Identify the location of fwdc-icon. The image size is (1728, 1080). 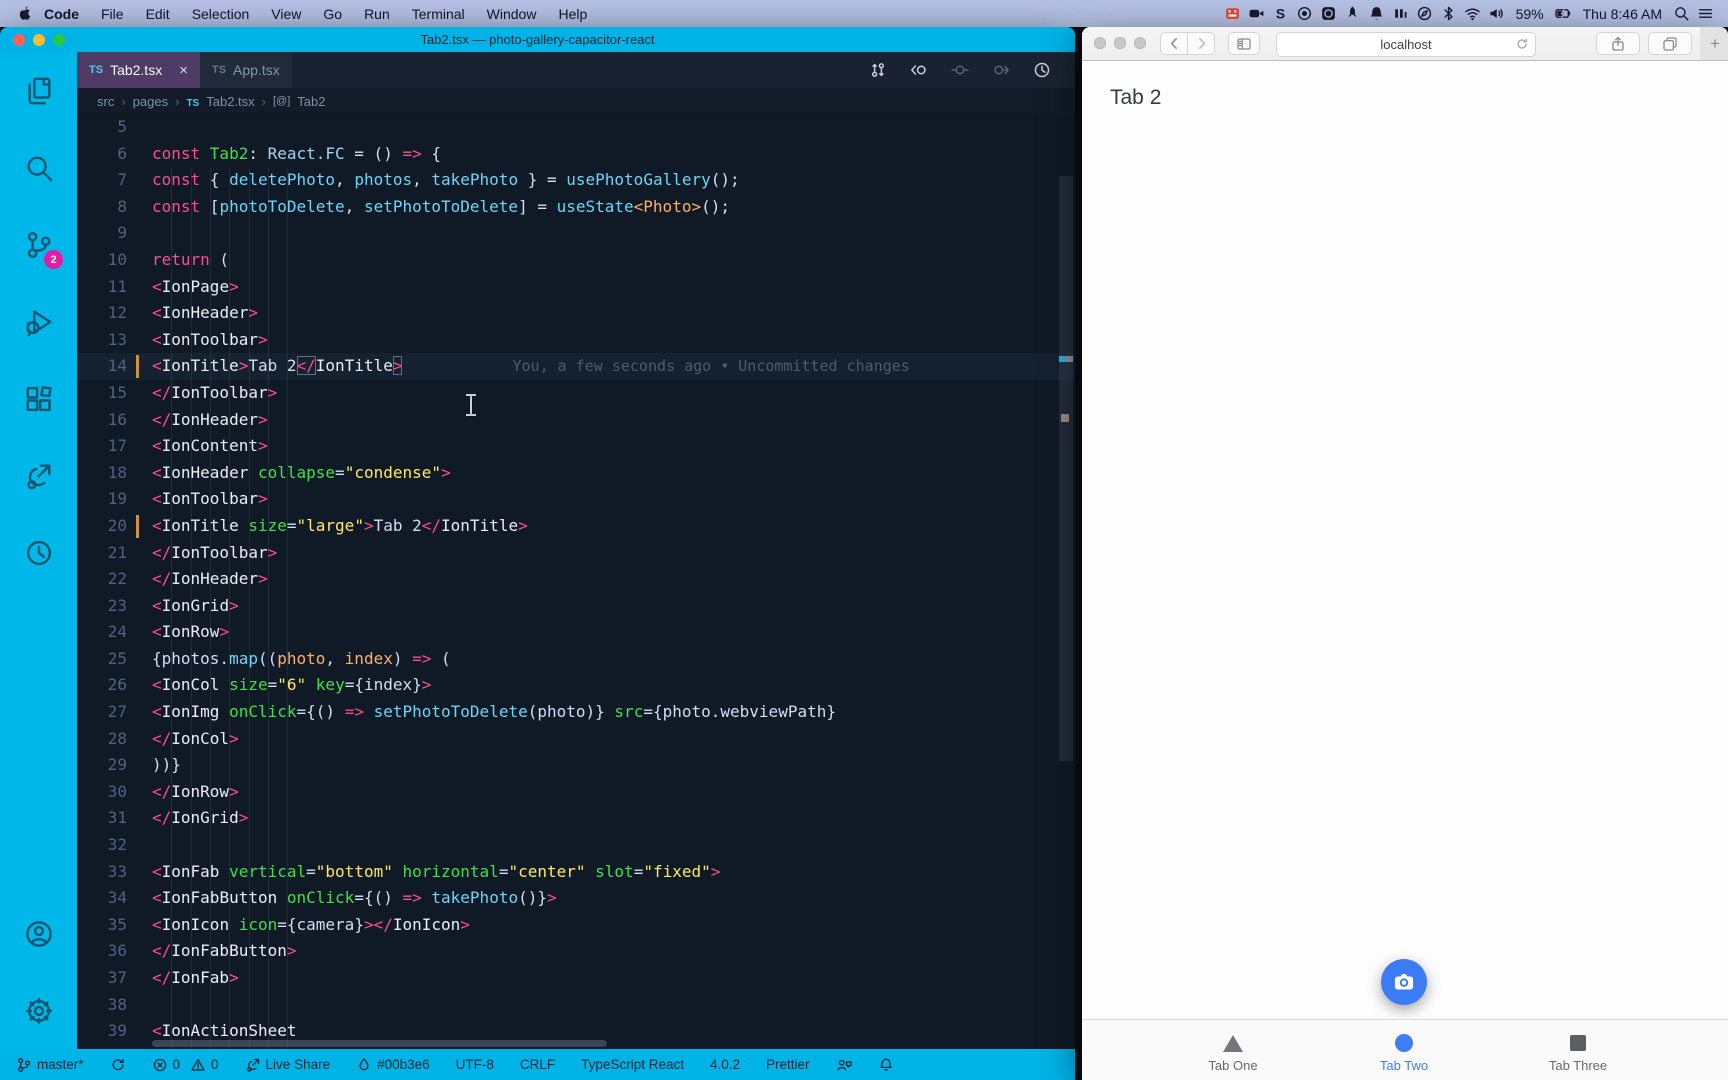
(1001, 70).